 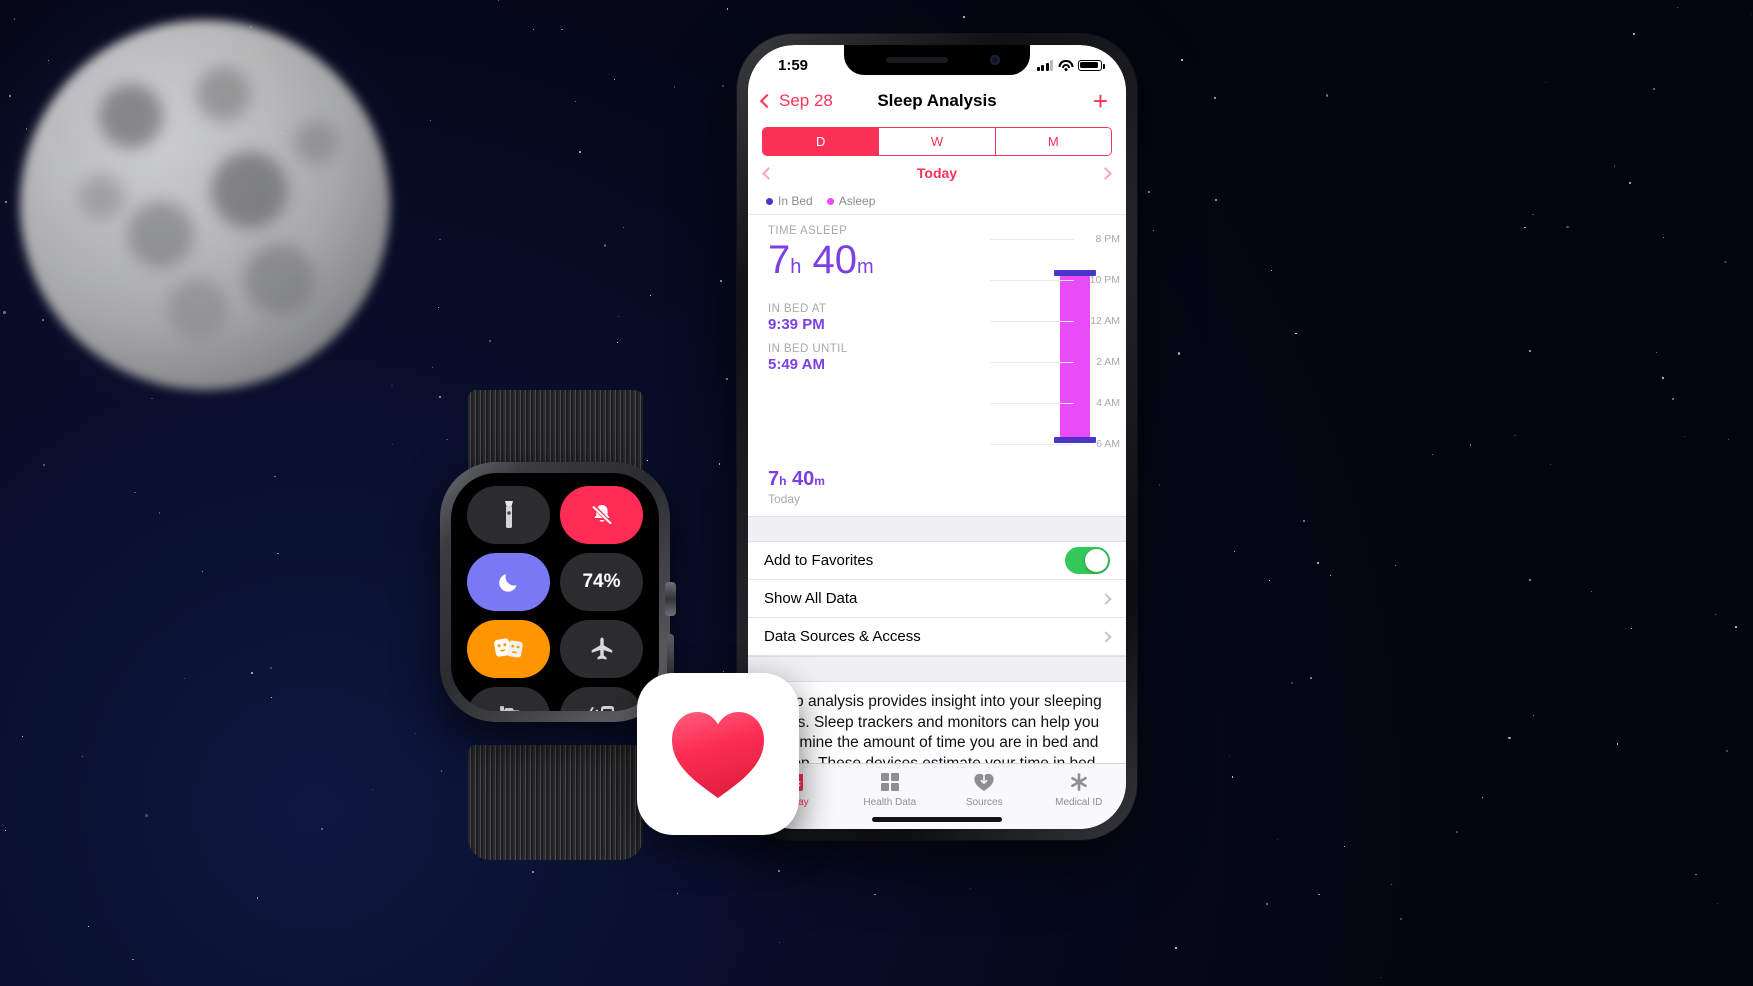 What do you see at coordinates (821, 141) in the screenshot?
I see `tab-day: D` at bounding box center [821, 141].